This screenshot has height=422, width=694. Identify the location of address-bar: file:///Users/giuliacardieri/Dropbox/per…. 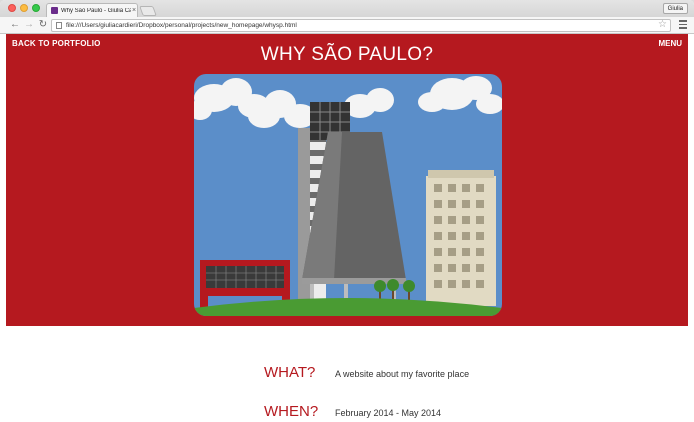
(361, 25).